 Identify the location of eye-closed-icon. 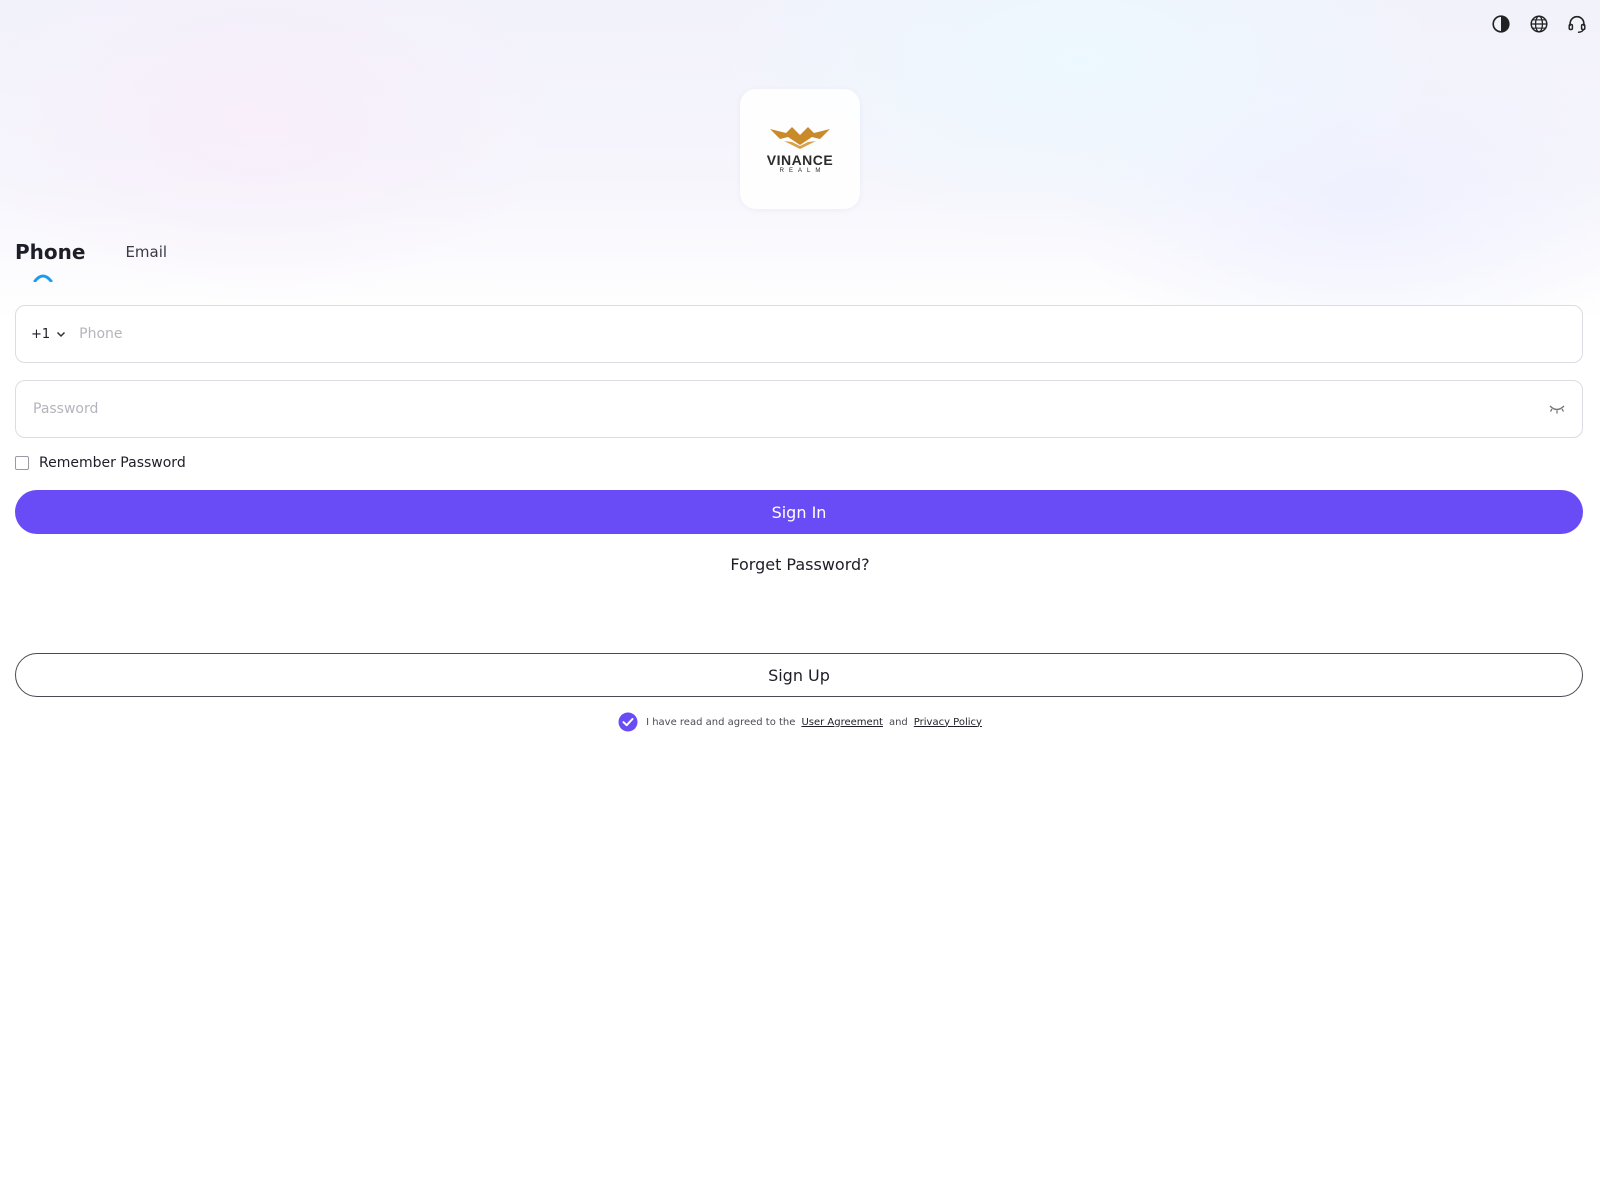
(1557, 409).